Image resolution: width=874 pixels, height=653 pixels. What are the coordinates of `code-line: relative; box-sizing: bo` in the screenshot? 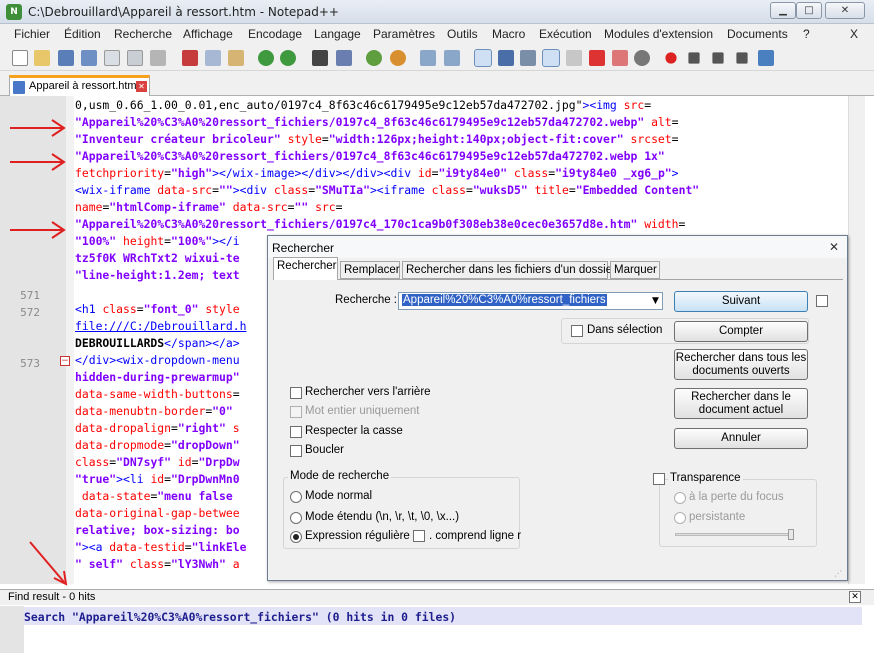 It's located at (157, 530).